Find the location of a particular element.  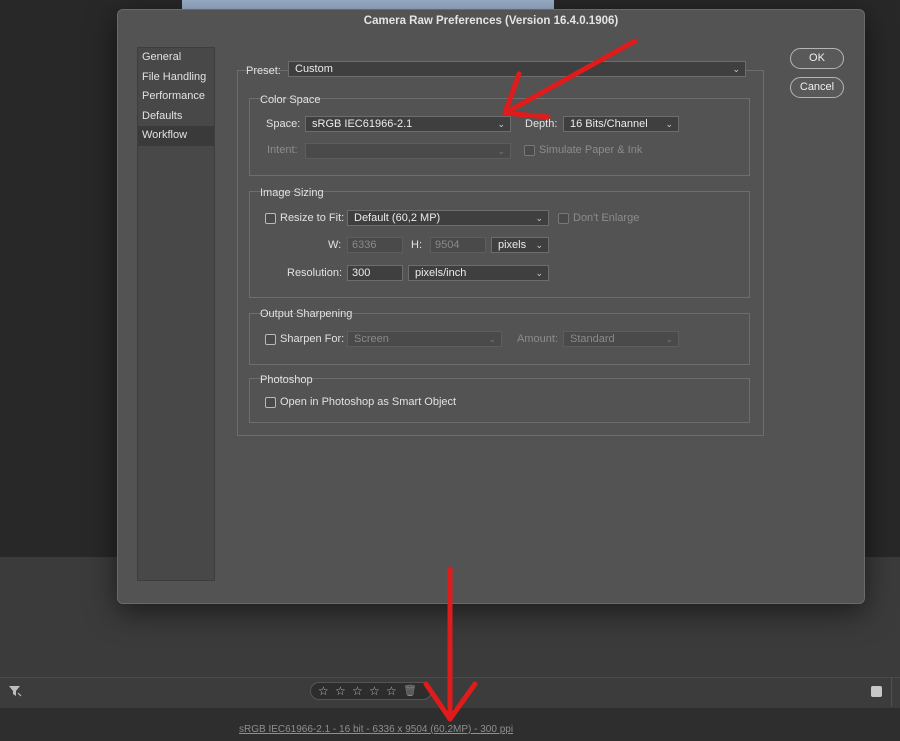

rating-control: ☆ ☆ ☆ ☆ ☆ 🗑 is located at coordinates (371, 691).